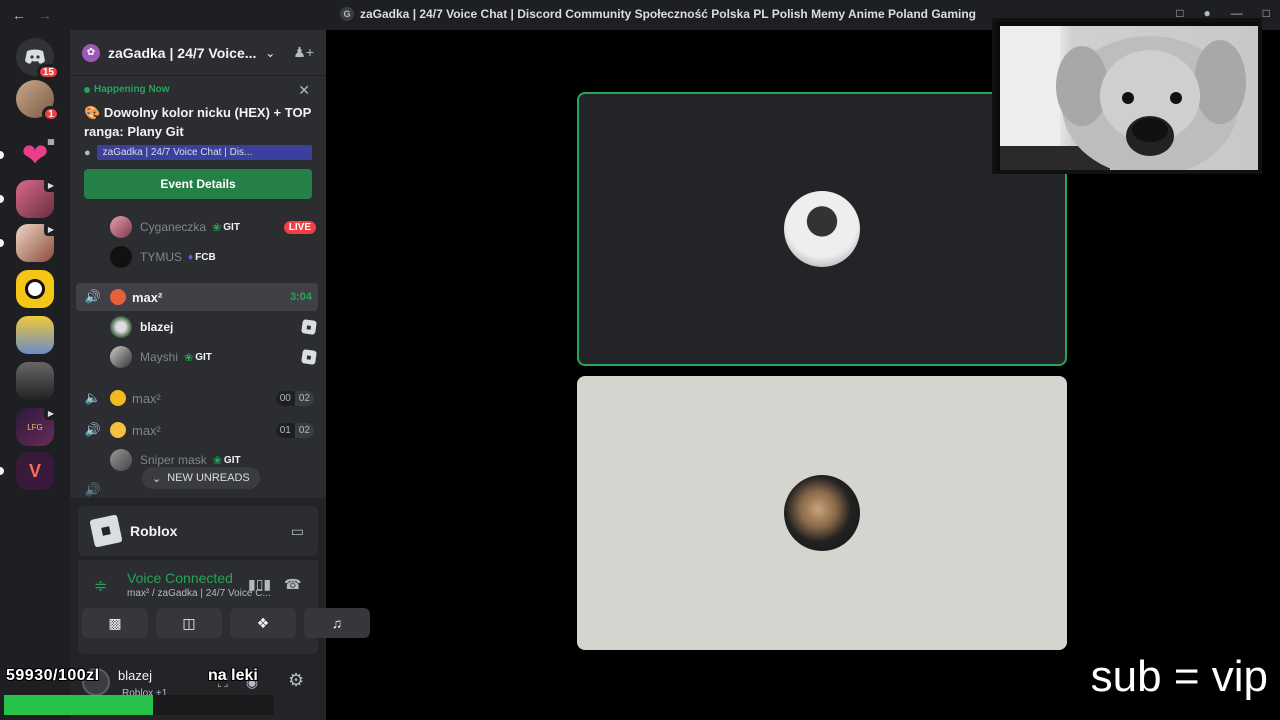 The image size is (1280, 720). What do you see at coordinates (294, 430) in the screenshot?
I see `user-limit: 01 02` at bounding box center [294, 430].